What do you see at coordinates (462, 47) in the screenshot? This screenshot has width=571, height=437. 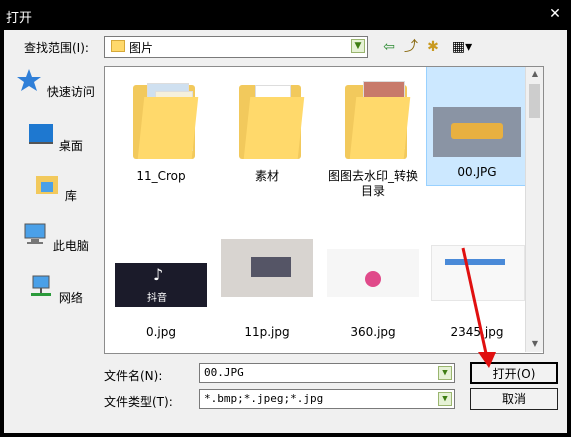 I see `view-menu-icon: ▦▾` at bounding box center [462, 47].